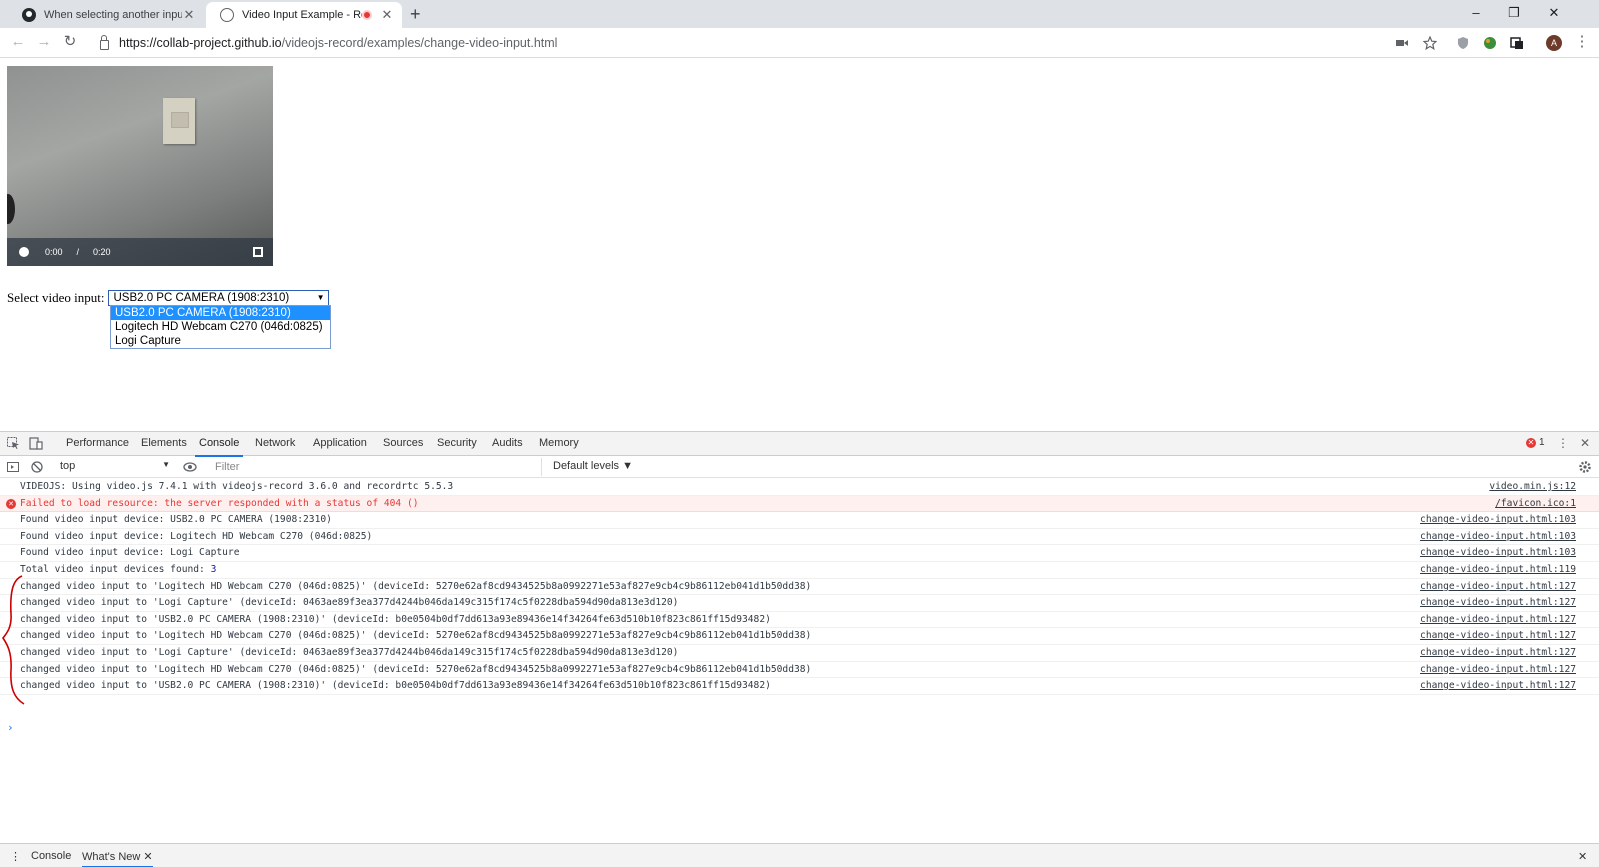  Describe the element at coordinates (1402, 43) in the screenshot. I see `camera-in-use-icon` at that location.